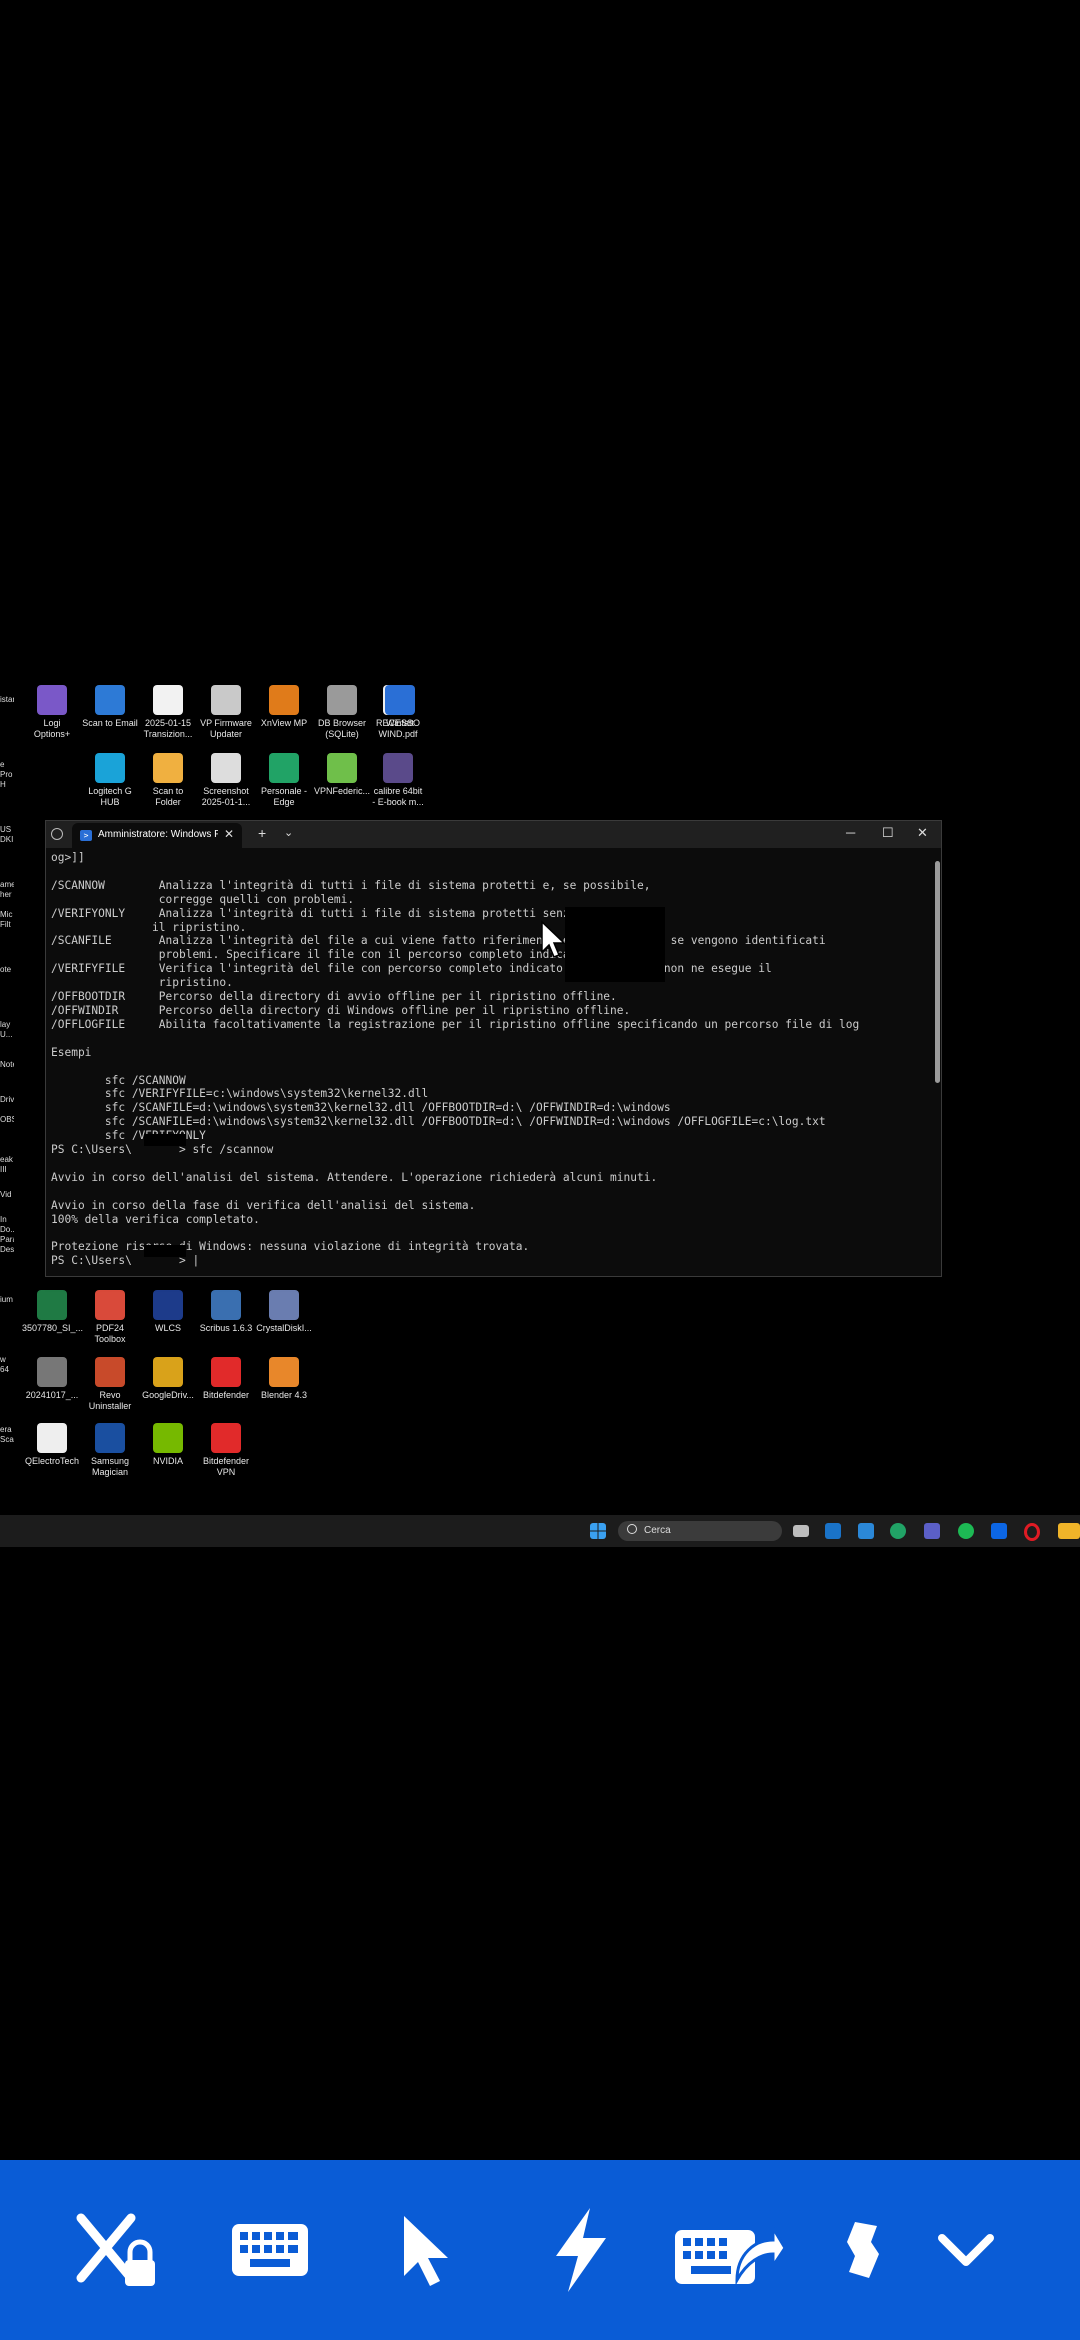 The width and height of the screenshot is (1080, 2340). I want to click on desktop-icon: Logi Options+, so click(52, 712).